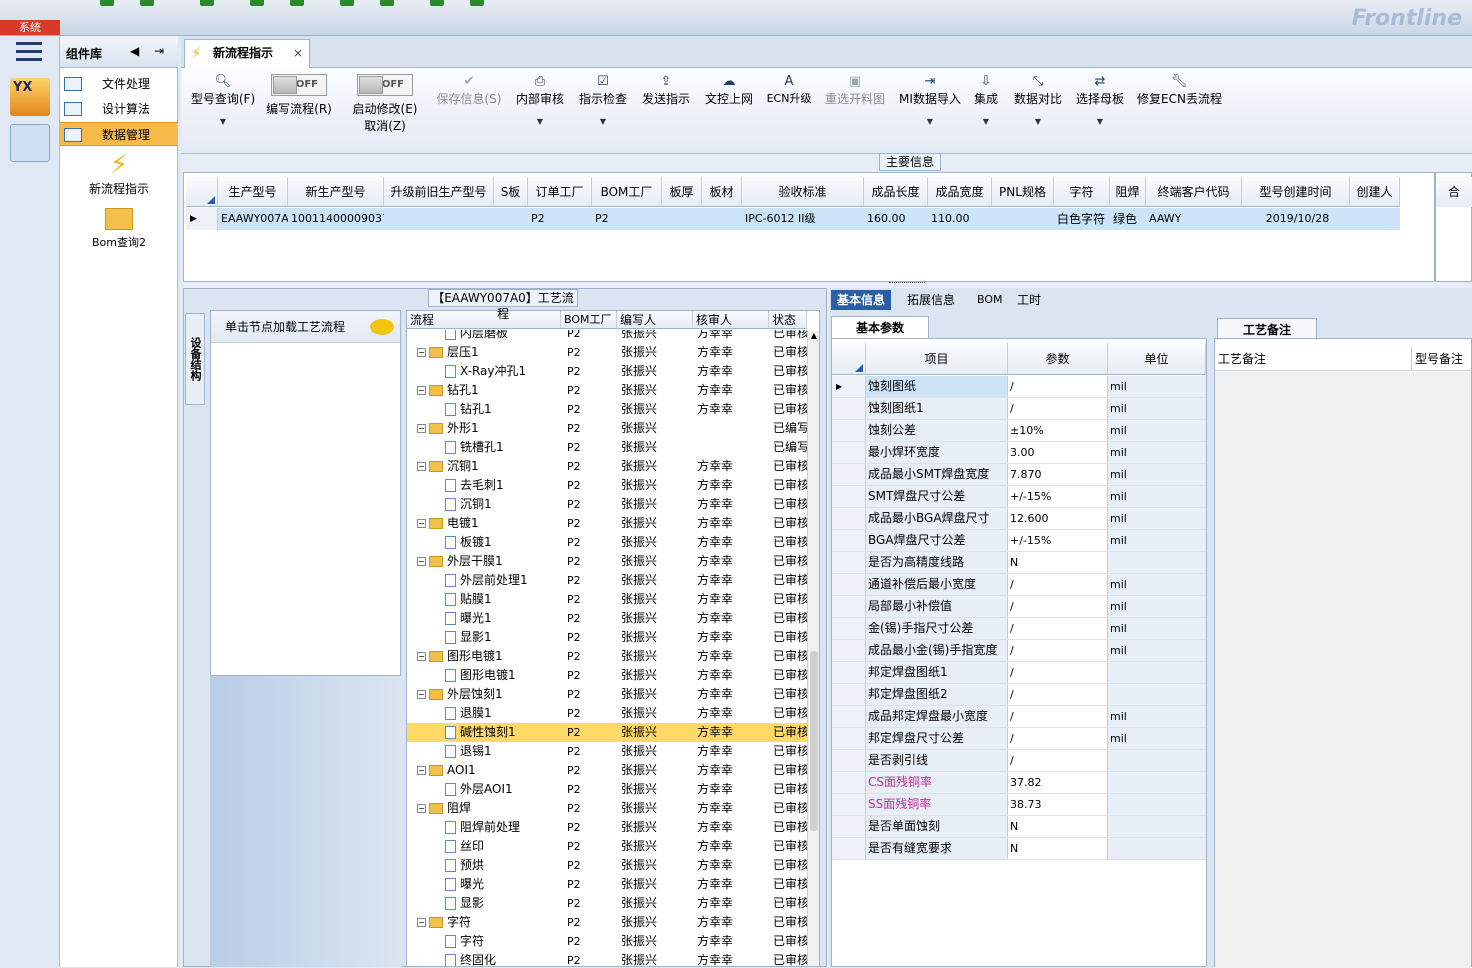  What do you see at coordinates (896, 192) in the screenshot?
I see `column-header: 成品长度` at bounding box center [896, 192].